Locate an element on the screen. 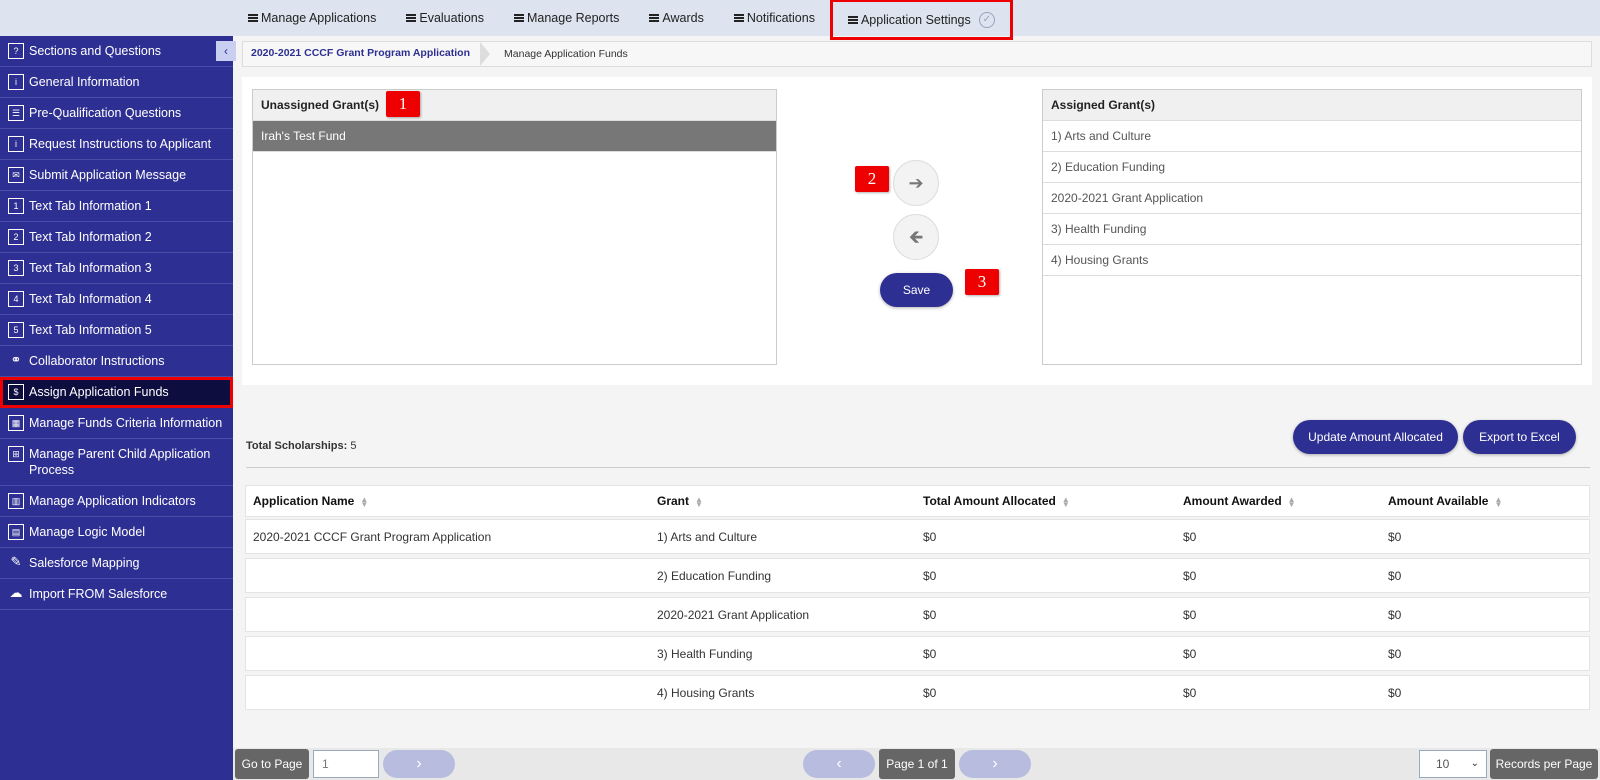 Image resolution: width=1600 pixels, height=780 pixels. indicators-icon: ▥ is located at coordinates (16, 501).